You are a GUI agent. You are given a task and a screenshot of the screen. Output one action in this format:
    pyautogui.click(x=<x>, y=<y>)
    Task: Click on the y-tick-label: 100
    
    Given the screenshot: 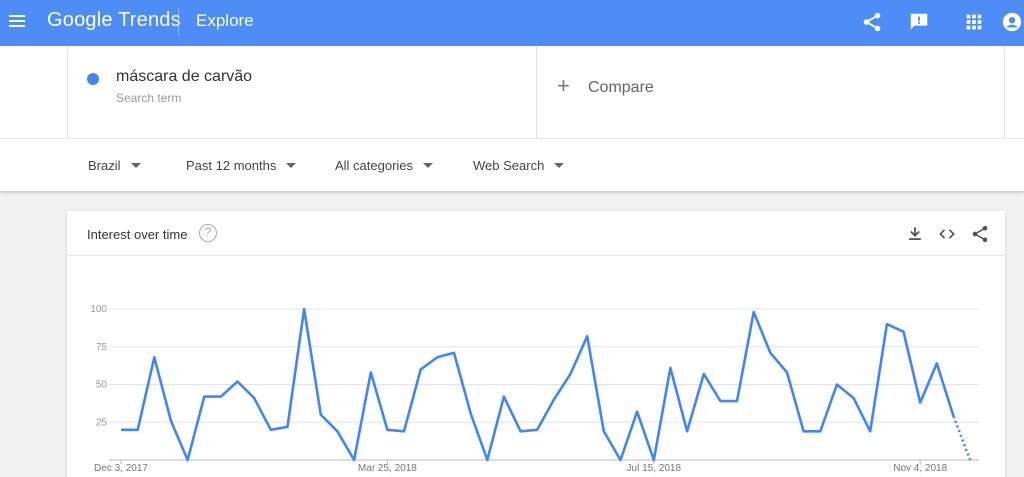 What is the action you would take?
    pyautogui.click(x=98, y=309)
    